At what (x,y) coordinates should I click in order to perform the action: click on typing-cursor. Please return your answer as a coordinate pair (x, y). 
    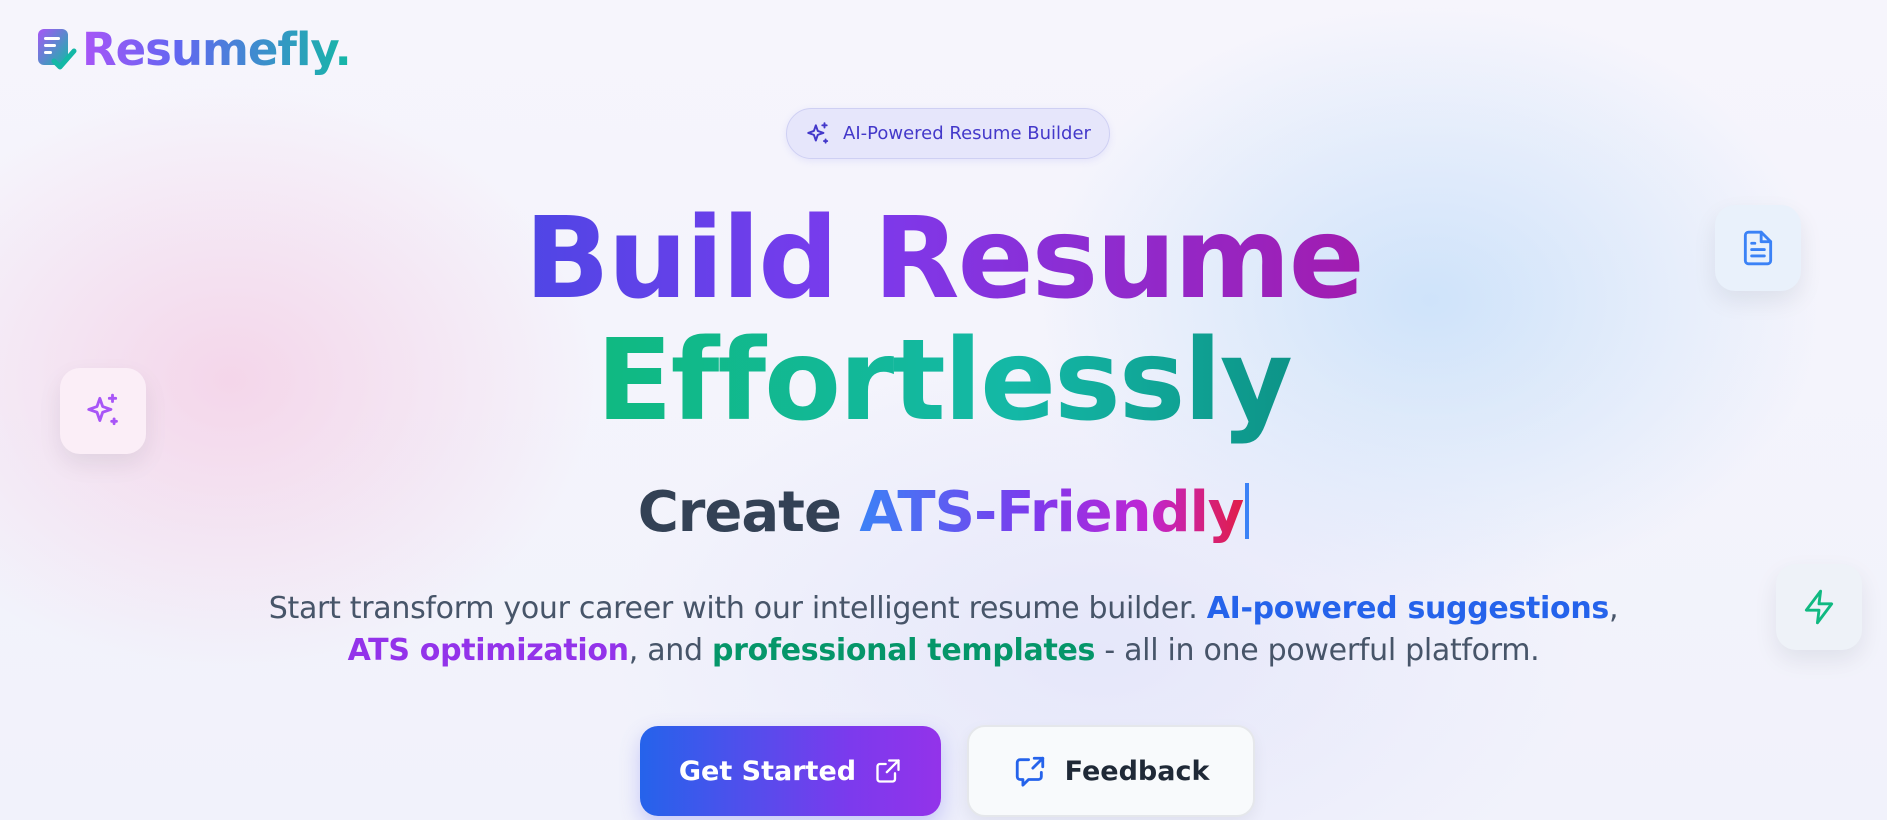
    Looking at the image, I should click on (1247, 511).